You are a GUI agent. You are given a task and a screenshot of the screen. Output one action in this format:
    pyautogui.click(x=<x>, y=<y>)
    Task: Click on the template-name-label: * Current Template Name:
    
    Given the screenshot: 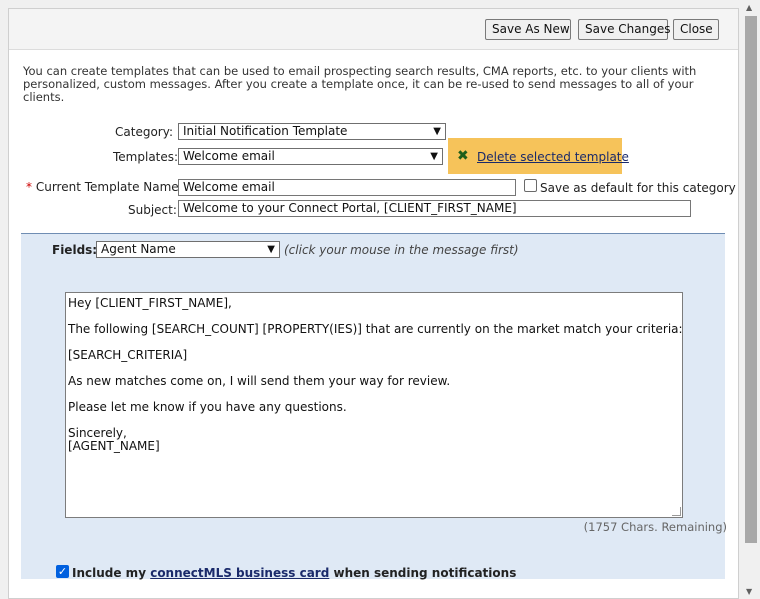 What is the action you would take?
    pyautogui.click(x=104, y=187)
    